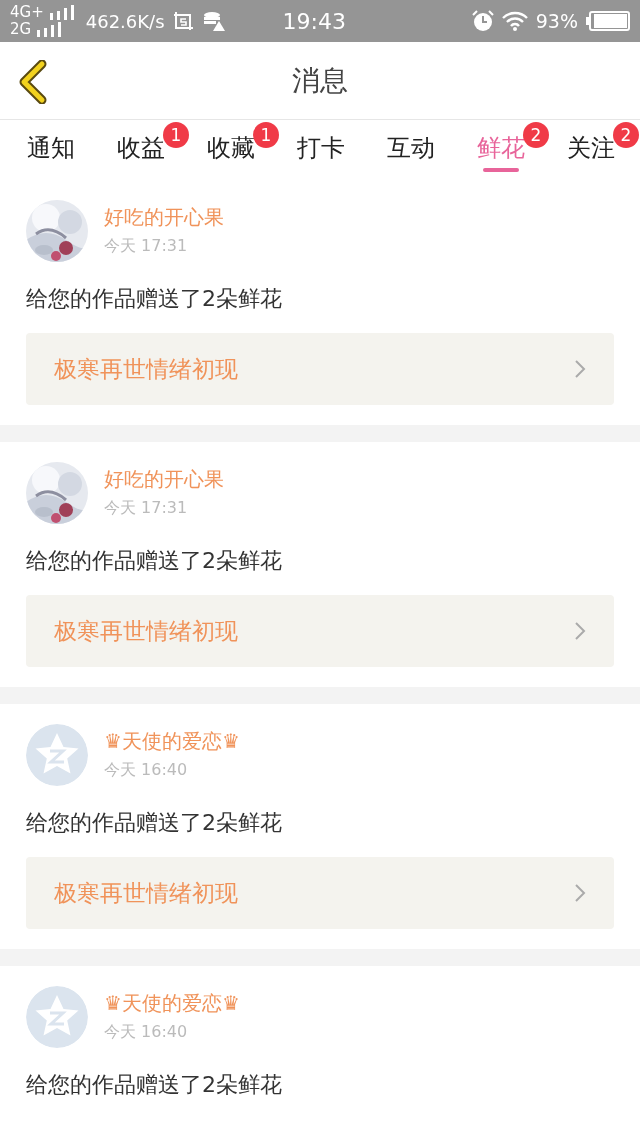  What do you see at coordinates (231, 150) in the screenshot?
I see `tab: 收藏` at bounding box center [231, 150].